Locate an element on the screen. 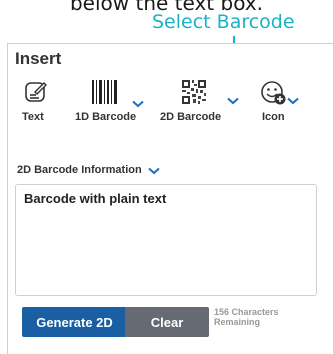 The image size is (333, 354). characters-count: 156 Characters is located at coordinates (246, 312).